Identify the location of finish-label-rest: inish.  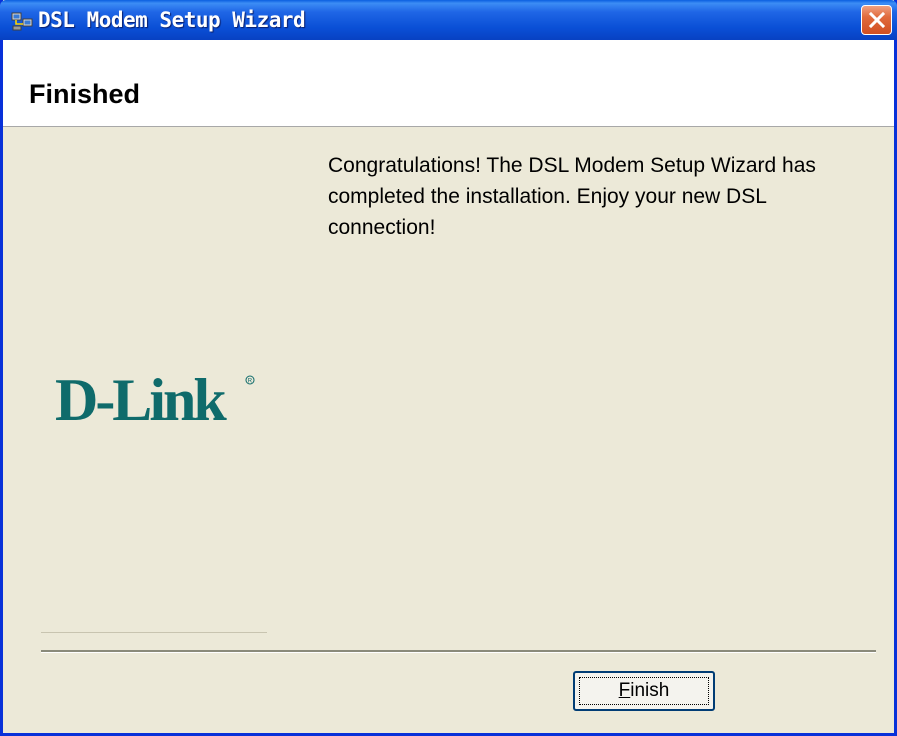
(650, 690).